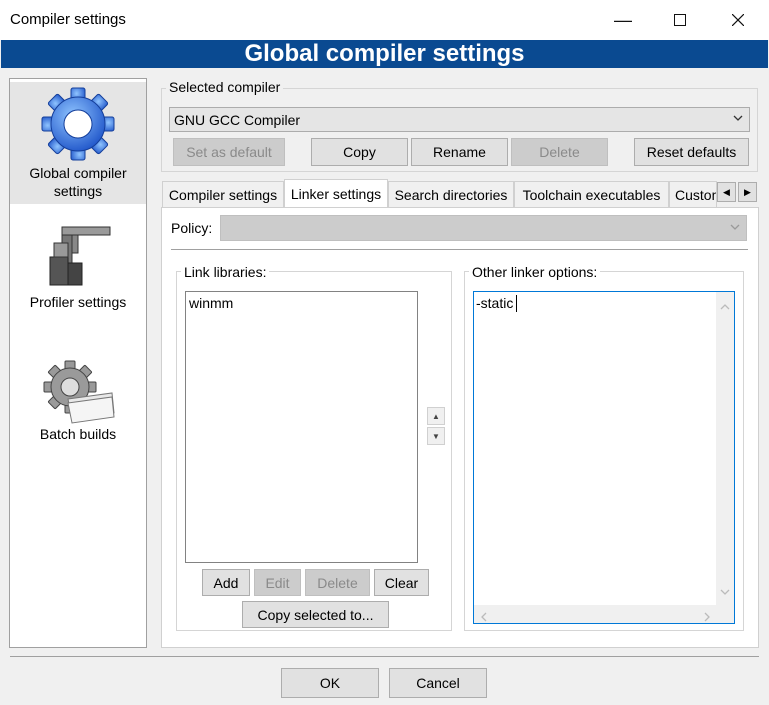 The image size is (769, 705). Describe the element at coordinates (78, 124) in the screenshot. I see `gear-icon` at that location.